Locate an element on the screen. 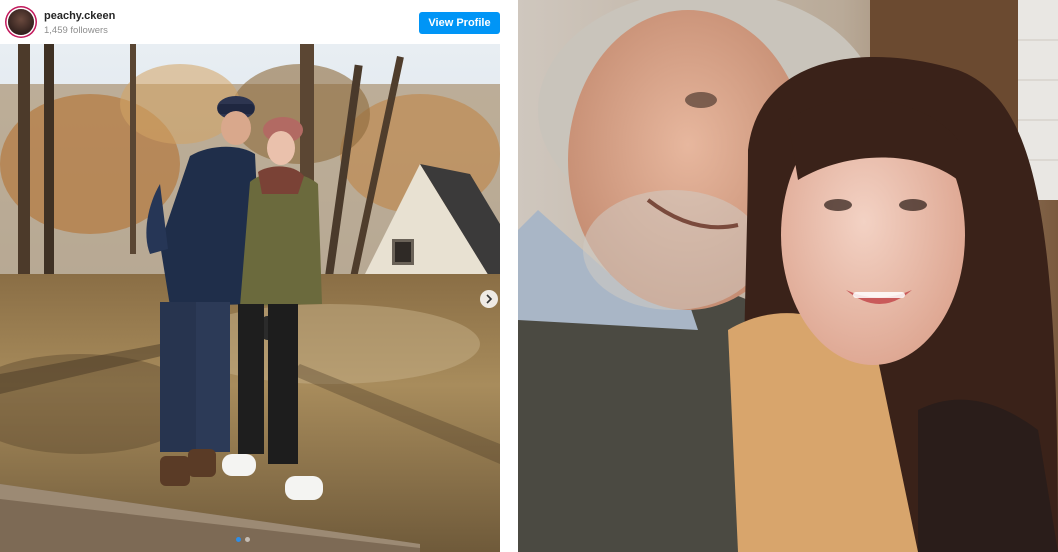  profile-avatar is located at coordinates (21, 22).